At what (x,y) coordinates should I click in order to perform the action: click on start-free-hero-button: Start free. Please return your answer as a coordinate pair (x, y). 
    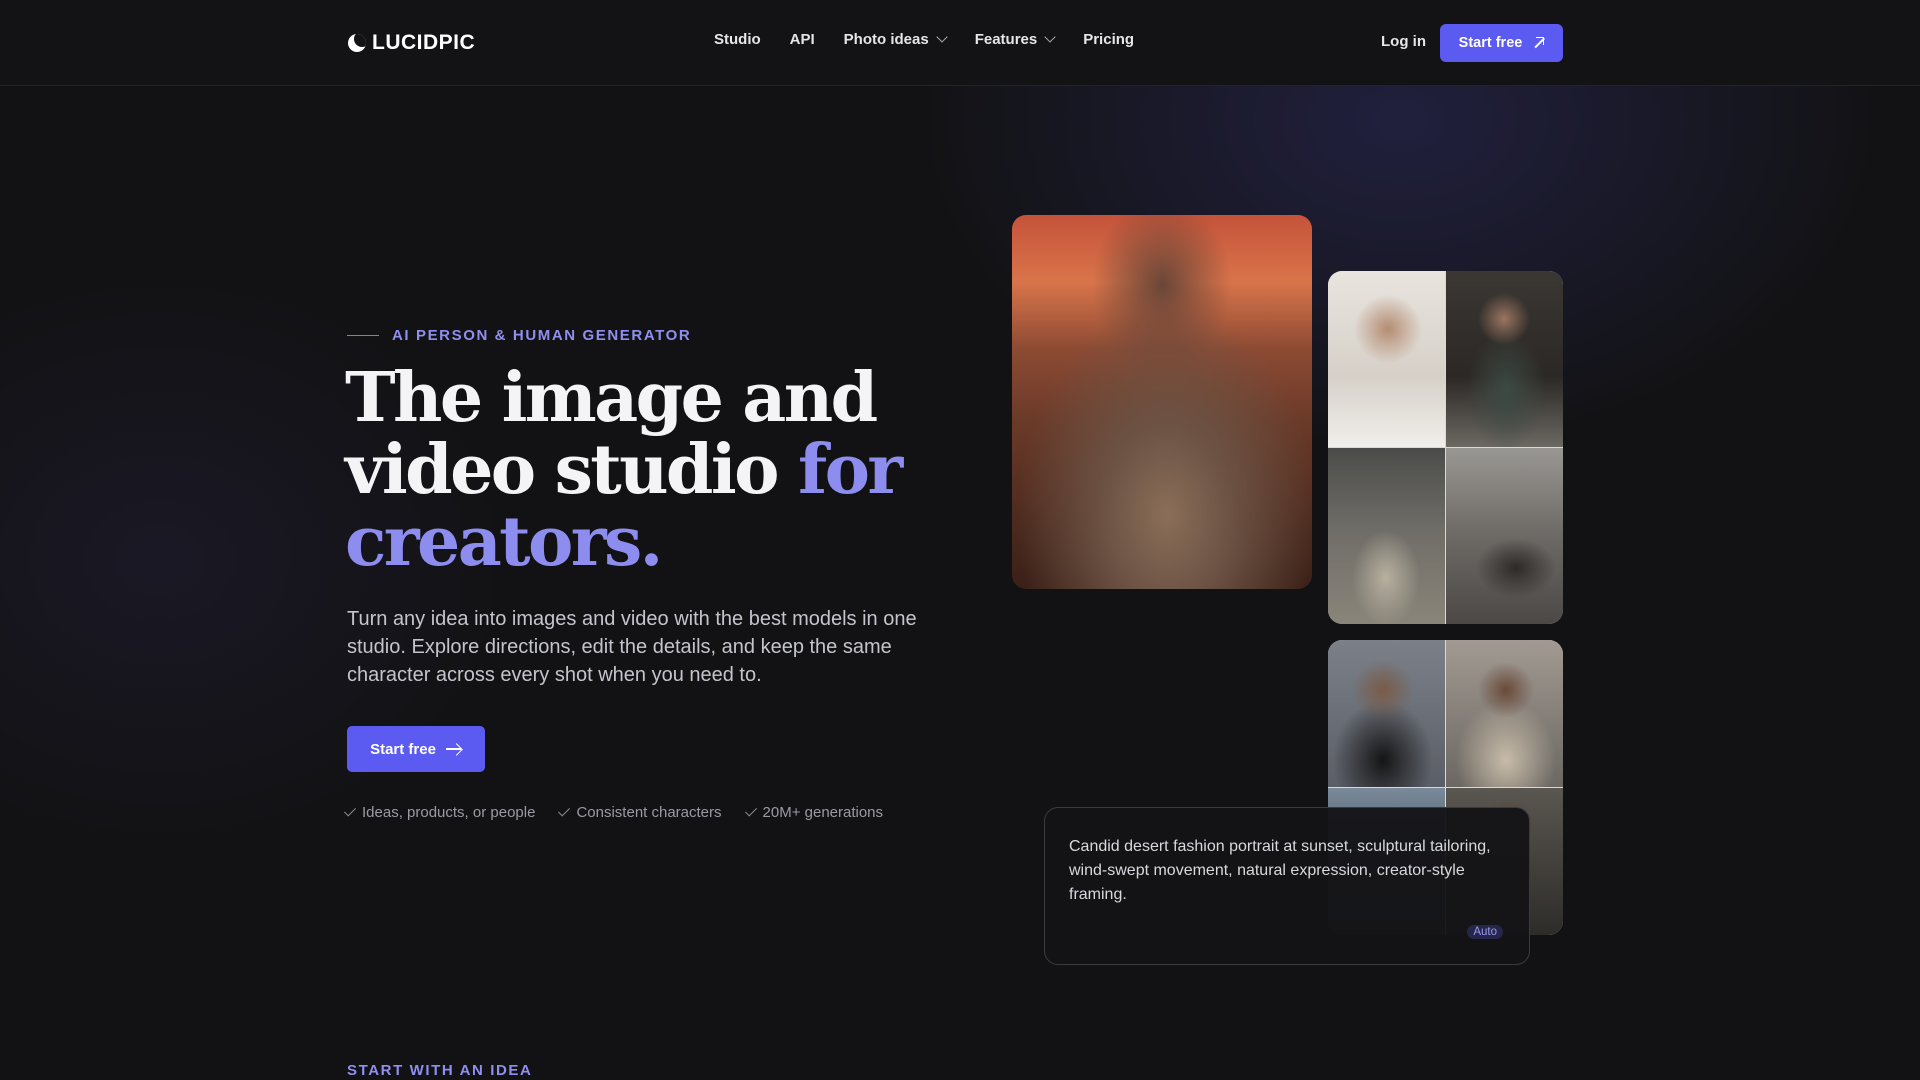
    Looking at the image, I should click on (416, 749).